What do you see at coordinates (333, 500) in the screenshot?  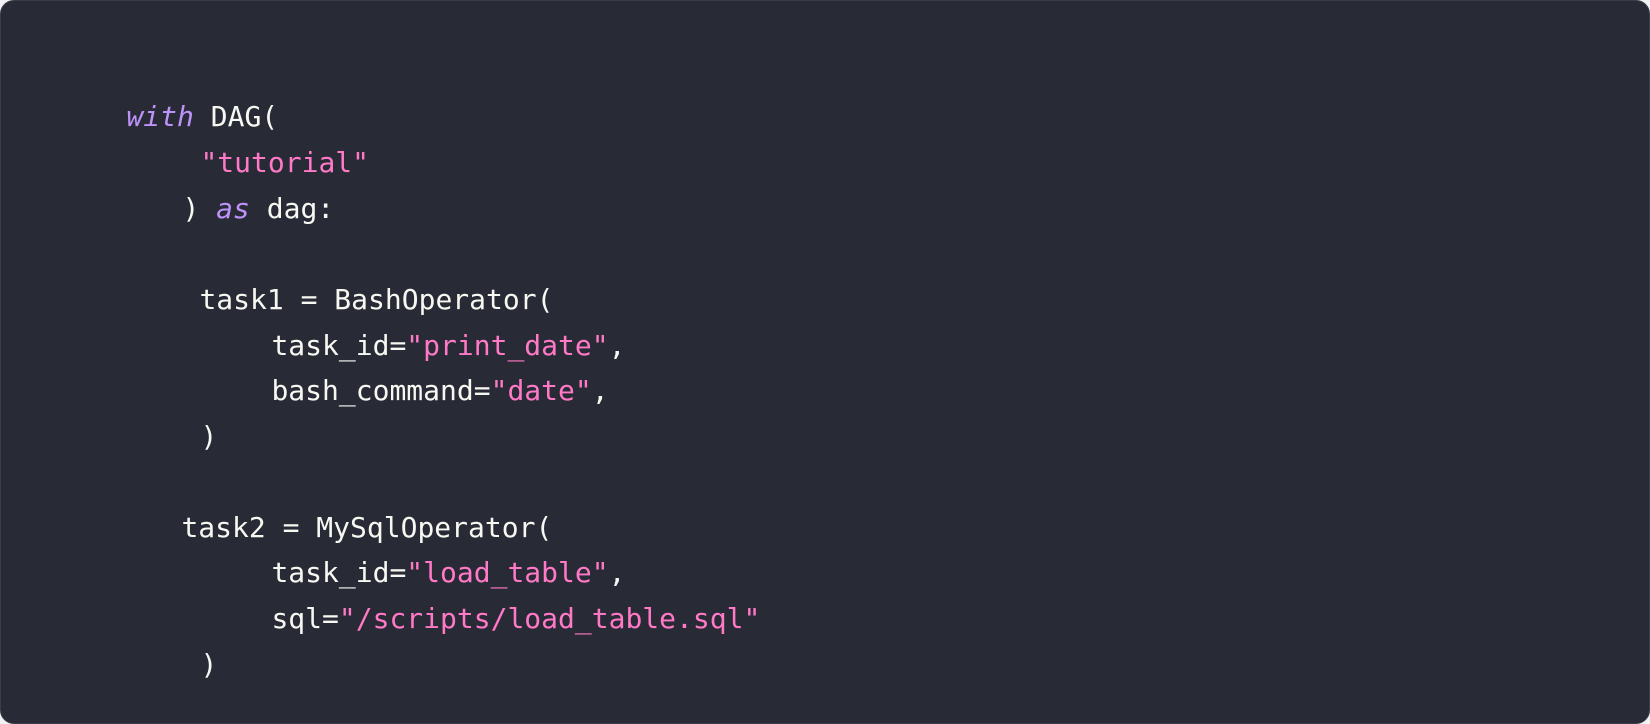 I see `code-line-task2: task2 = MySqlOperator(` at bounding box center [333, 500].